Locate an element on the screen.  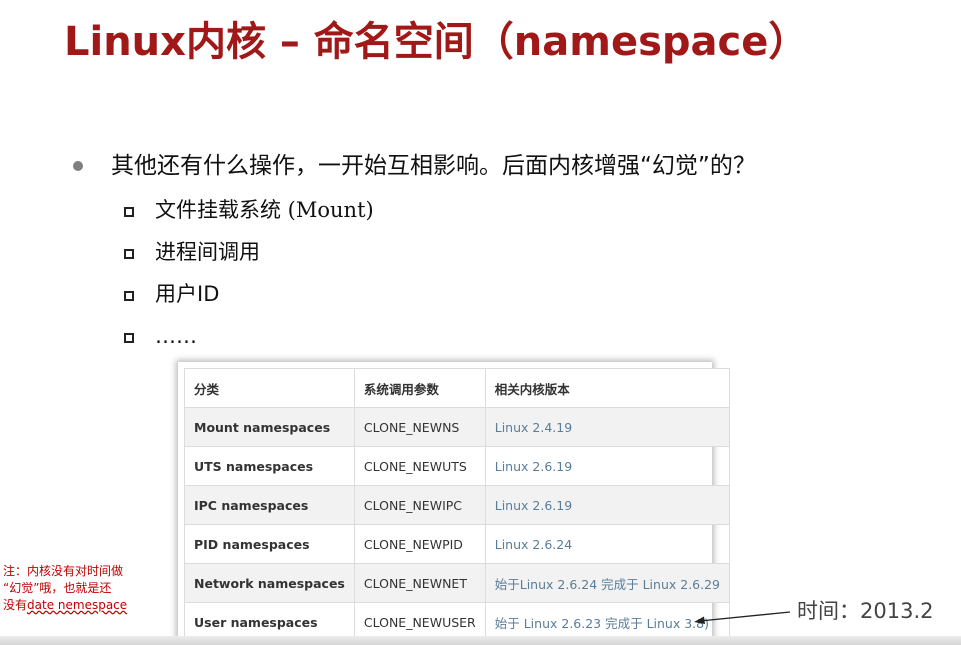
side-note-line: 注：内核没有对时间做 is located at coordinates (63, 571).